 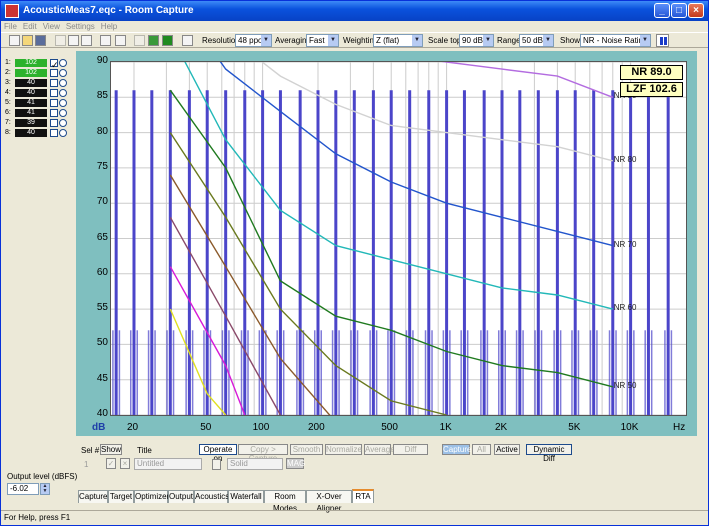 I want to click on maximize-button: □, so click(x=679, y=10).